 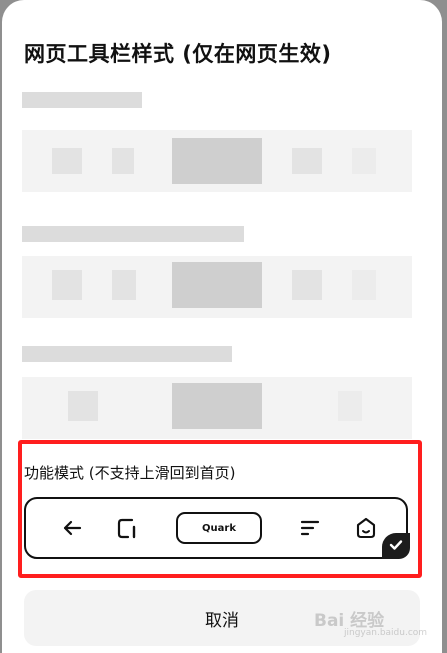 I want to click on option-3-label-blurred, so click(x=127, y=354).